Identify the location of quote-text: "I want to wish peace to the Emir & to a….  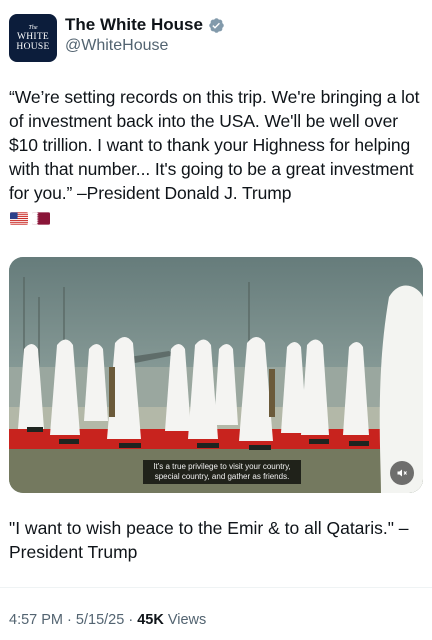
(209, 540).